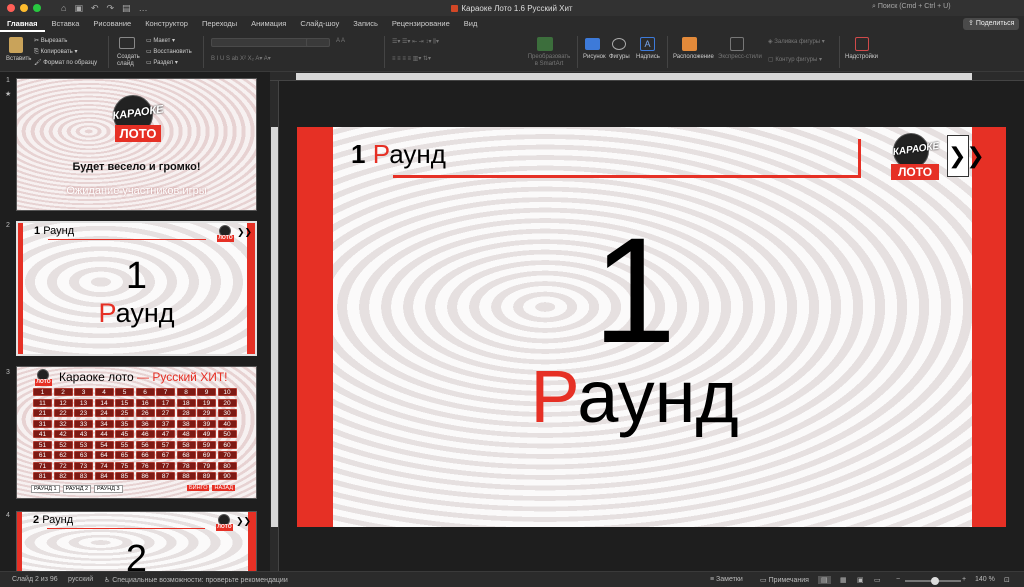 Image resolution: width=1024 pixels, height=587 pixels. I want to click on lotto-number-cell: 80, so click(227, 465).